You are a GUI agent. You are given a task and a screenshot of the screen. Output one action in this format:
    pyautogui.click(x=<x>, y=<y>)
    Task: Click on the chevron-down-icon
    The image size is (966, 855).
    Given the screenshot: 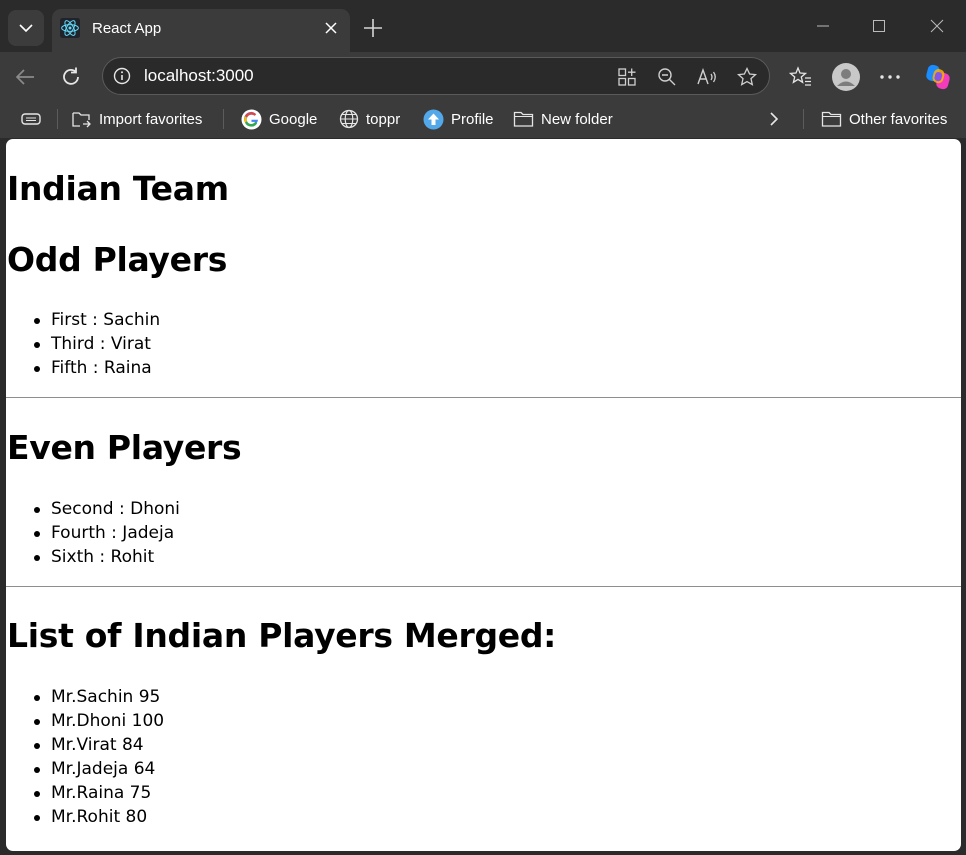 What is the action you would take?
    pyautogui.click(x=26, y=28)
    